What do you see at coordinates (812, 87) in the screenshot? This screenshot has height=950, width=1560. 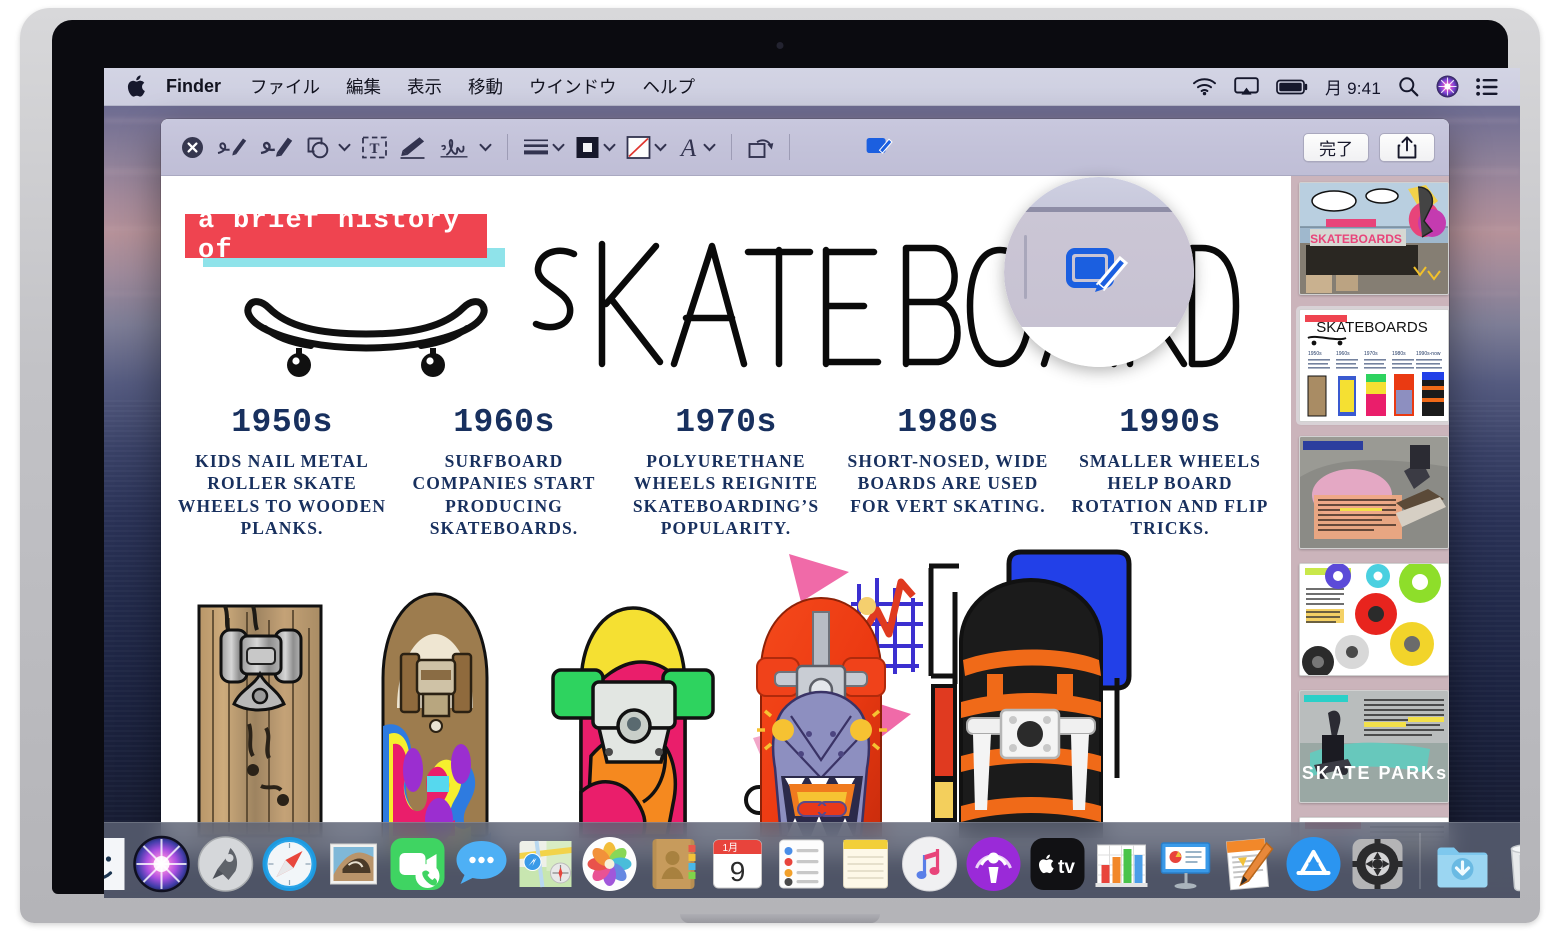 I see `menu-bar: Finder ファイル 編集 表示 移動 ウインドウ ヘルプ 月 9:41` at bounding box center [812, 87].